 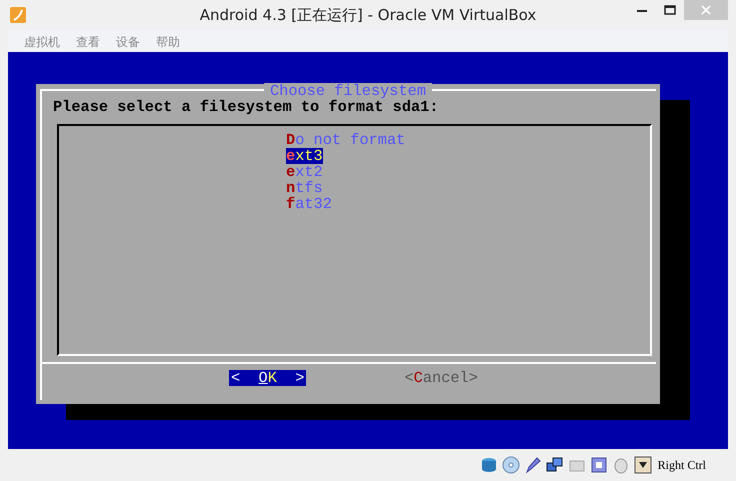 I want to click on app-logo-icon, so click(x=18, y=15).